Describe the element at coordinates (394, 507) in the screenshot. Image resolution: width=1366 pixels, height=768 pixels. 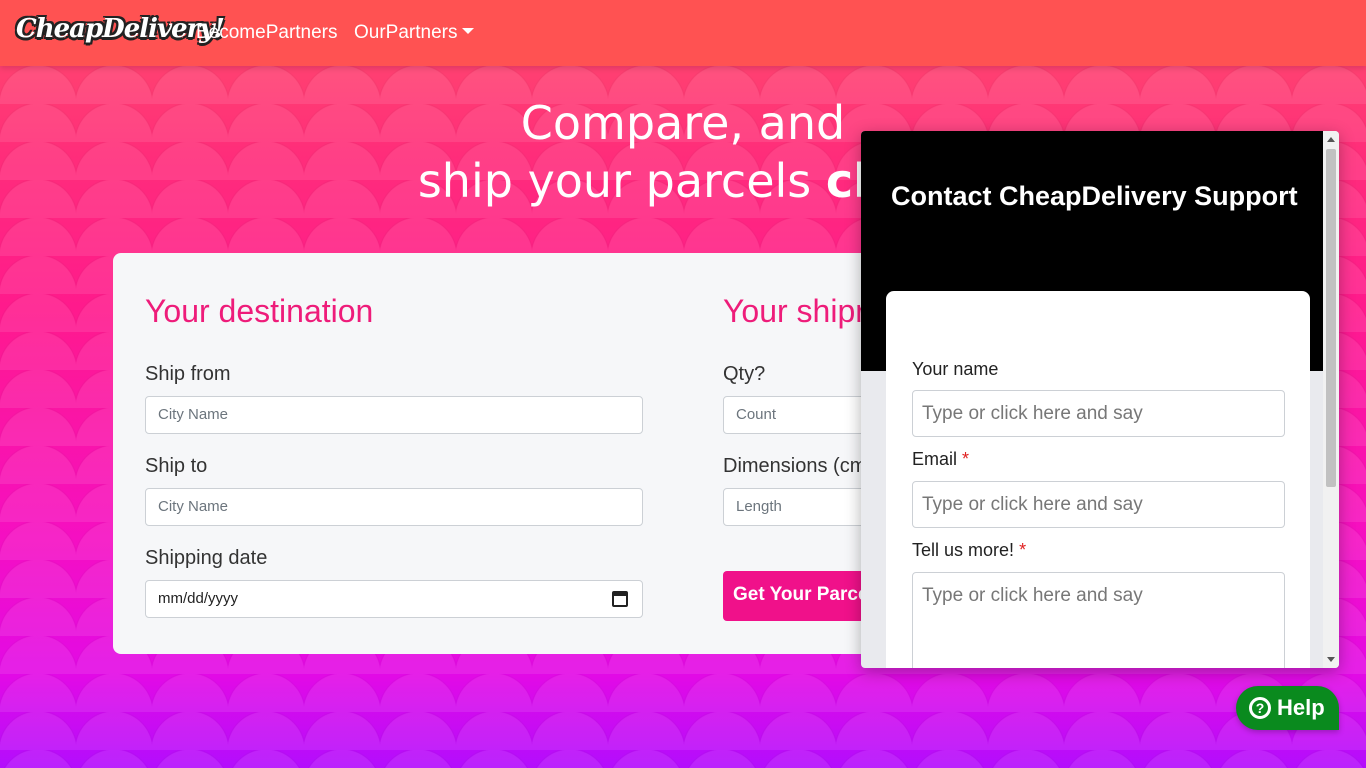
I see `ship-to-input: City Name` at that location.